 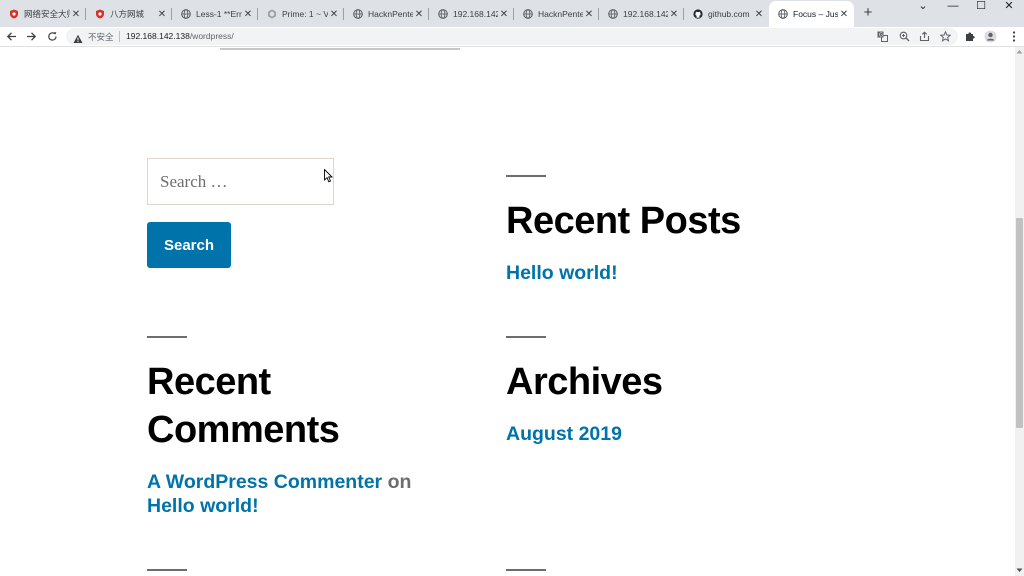 What do you see at coordinates (209, 382) in the screenshot?
I see `recent-comments-heading-line1: Recent` at bounding box center [209, 382].